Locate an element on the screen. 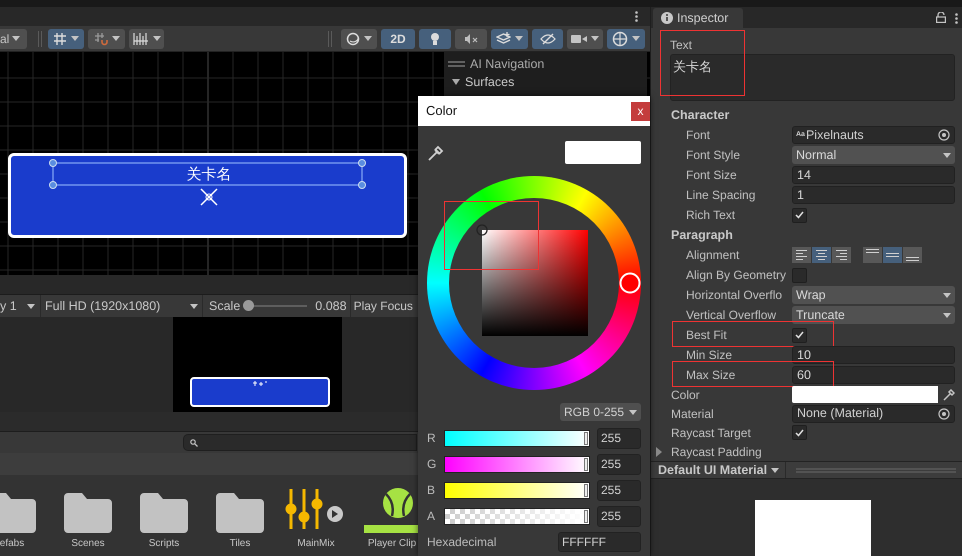 This screenshot has width=962, height=556. dropdown: Normal is located at coordinates (873, 155).